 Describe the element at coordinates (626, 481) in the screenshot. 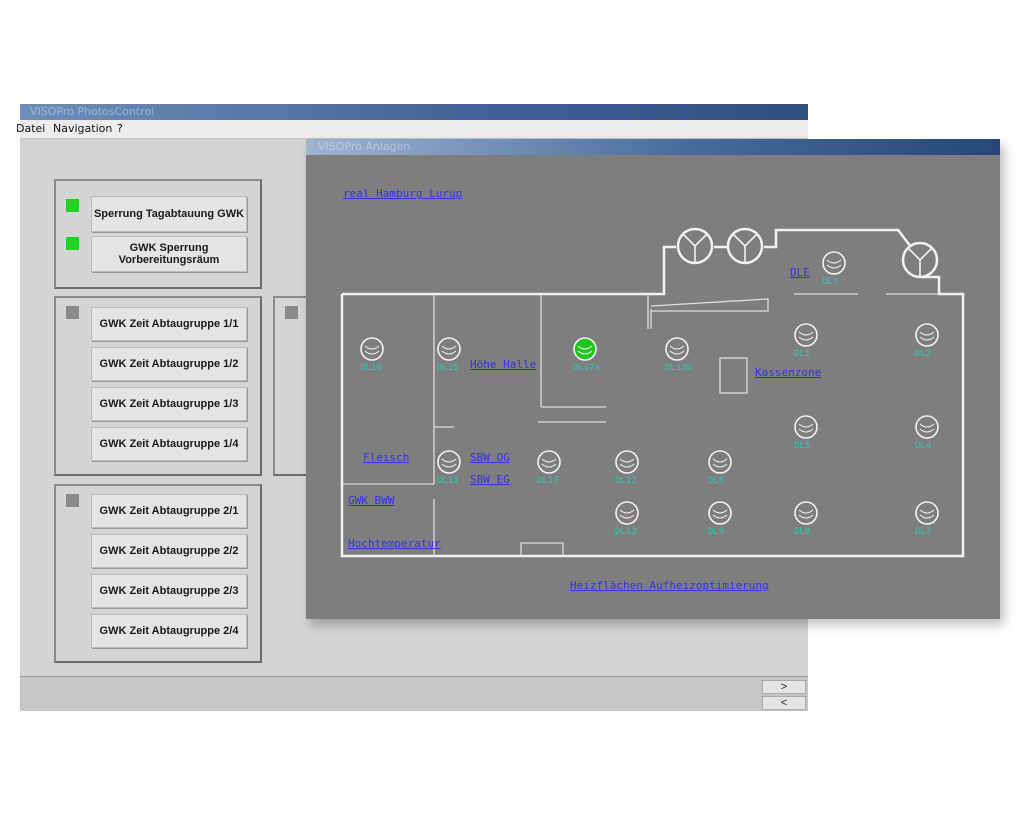

I see `unit-label-dl12: DL12` at that location.